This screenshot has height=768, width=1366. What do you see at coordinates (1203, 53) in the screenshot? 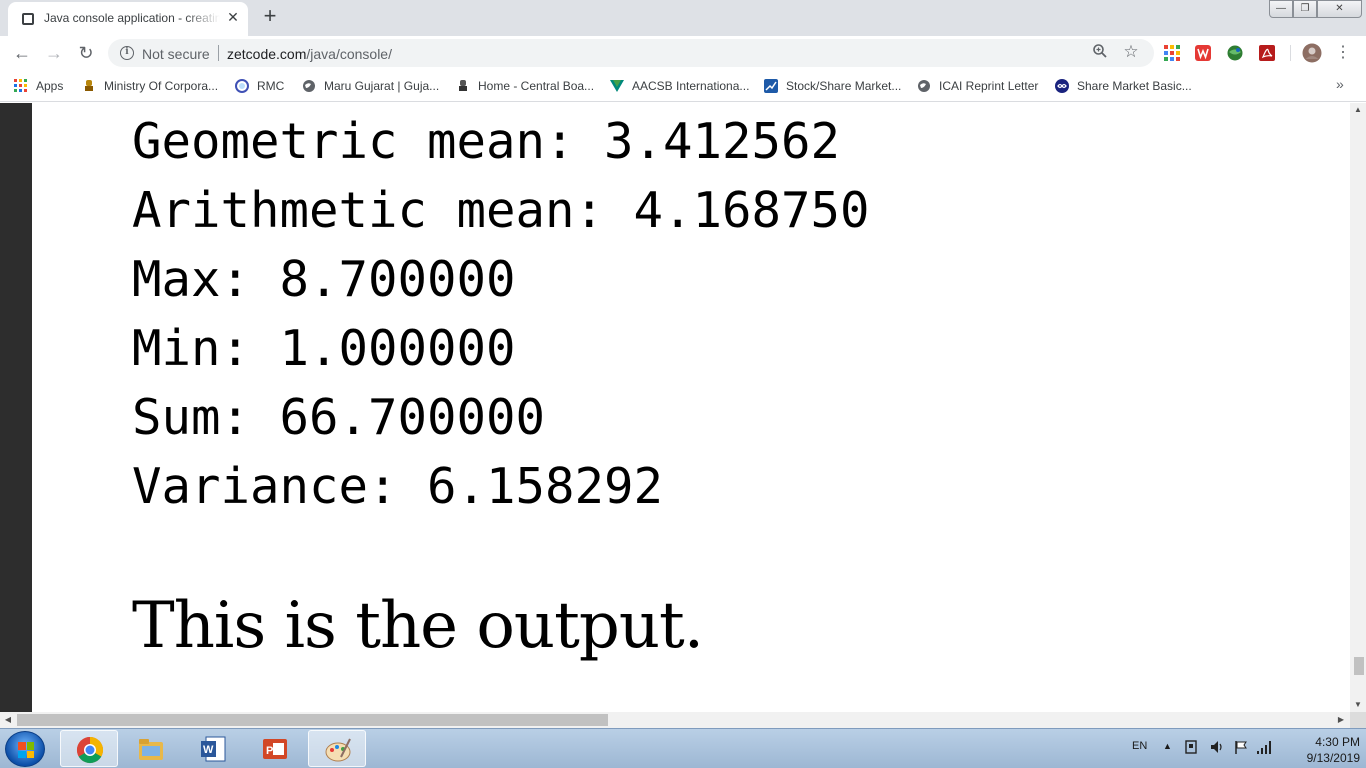
I see `wps-extension-icon` at bounding box center [1203, 53].